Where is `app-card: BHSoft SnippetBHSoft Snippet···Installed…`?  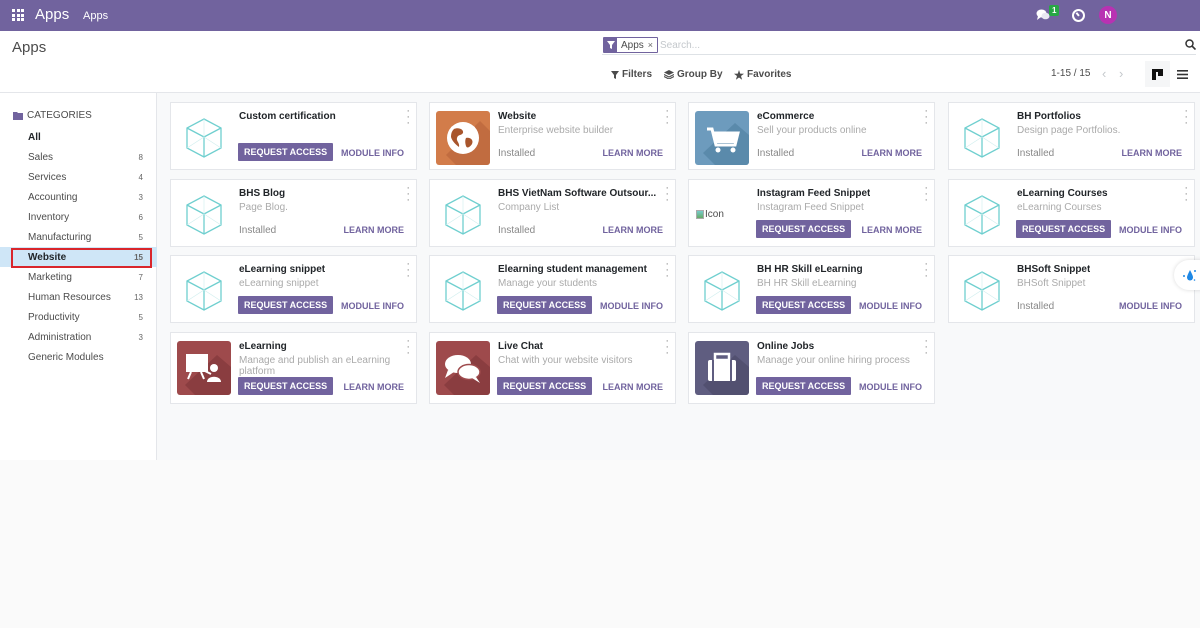
app-card: BHSoft SnippetBHSoft Snippet···Installed… is located at coordinates (1071, 289).